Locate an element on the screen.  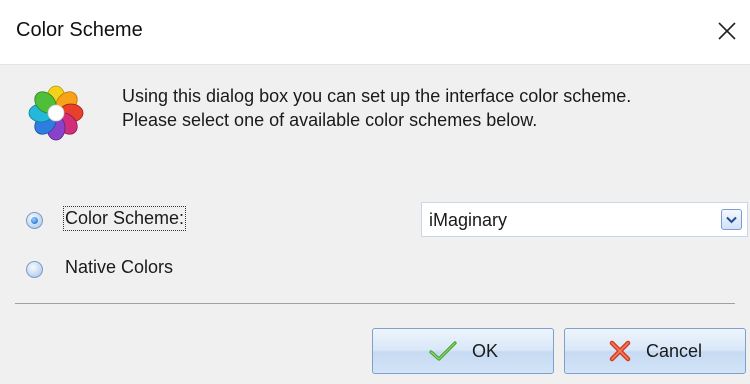
cancel-button-label: Cancel is located at coordinates (674, 350).